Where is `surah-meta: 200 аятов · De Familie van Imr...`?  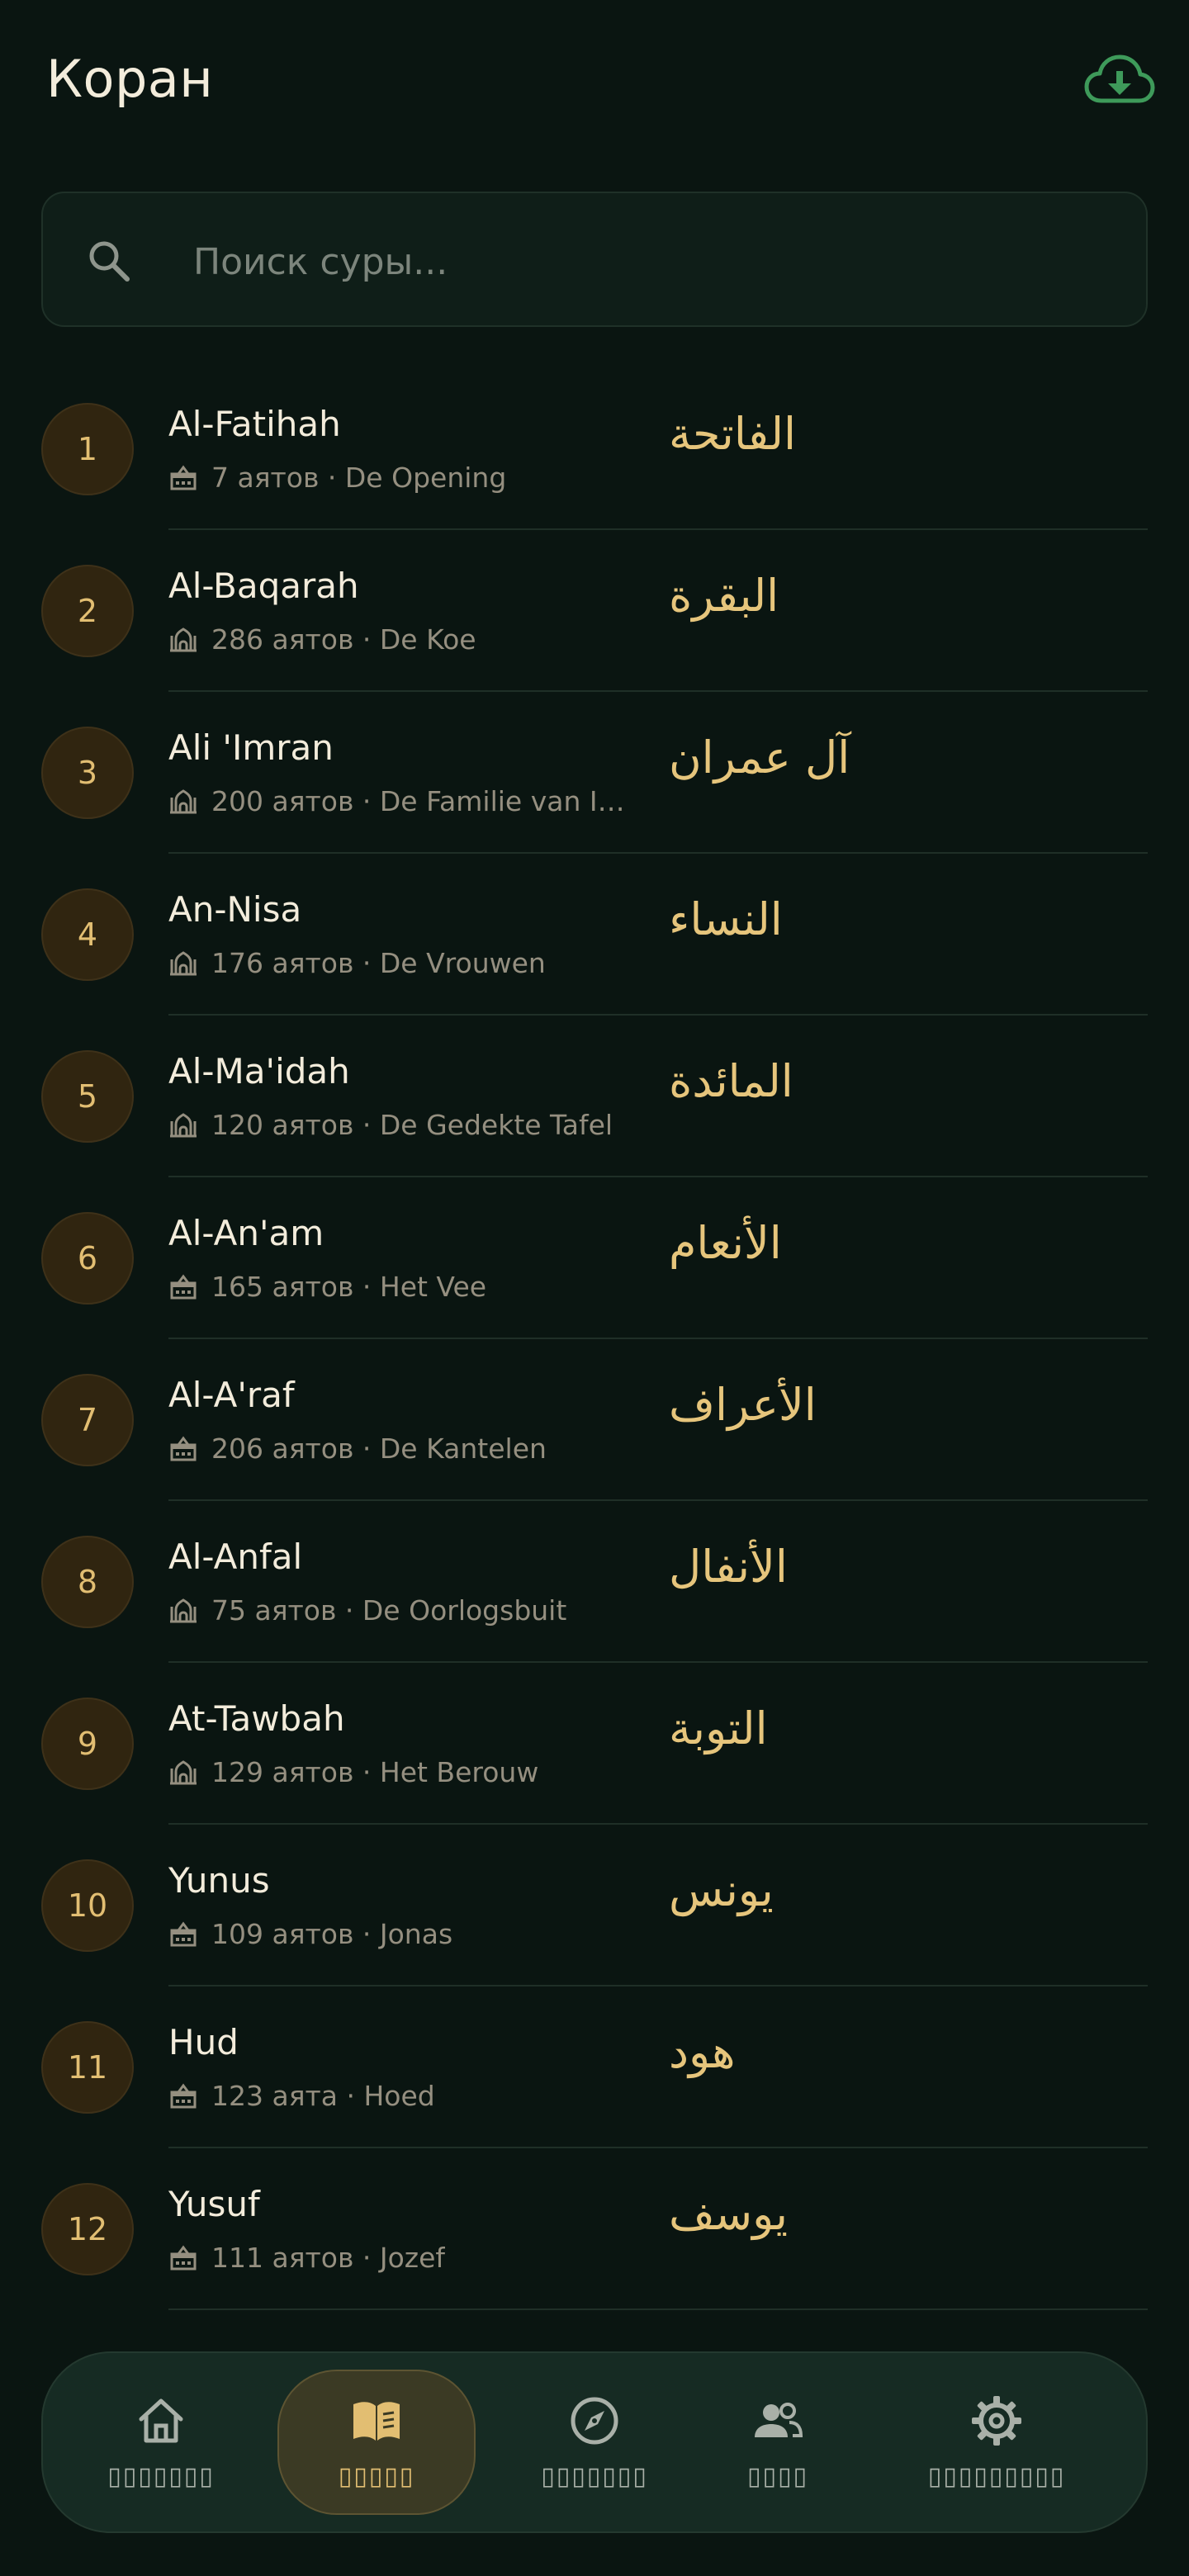 surah-meta: 200 аятов · De Familie van Imr... is located at coordinates (407, 801).